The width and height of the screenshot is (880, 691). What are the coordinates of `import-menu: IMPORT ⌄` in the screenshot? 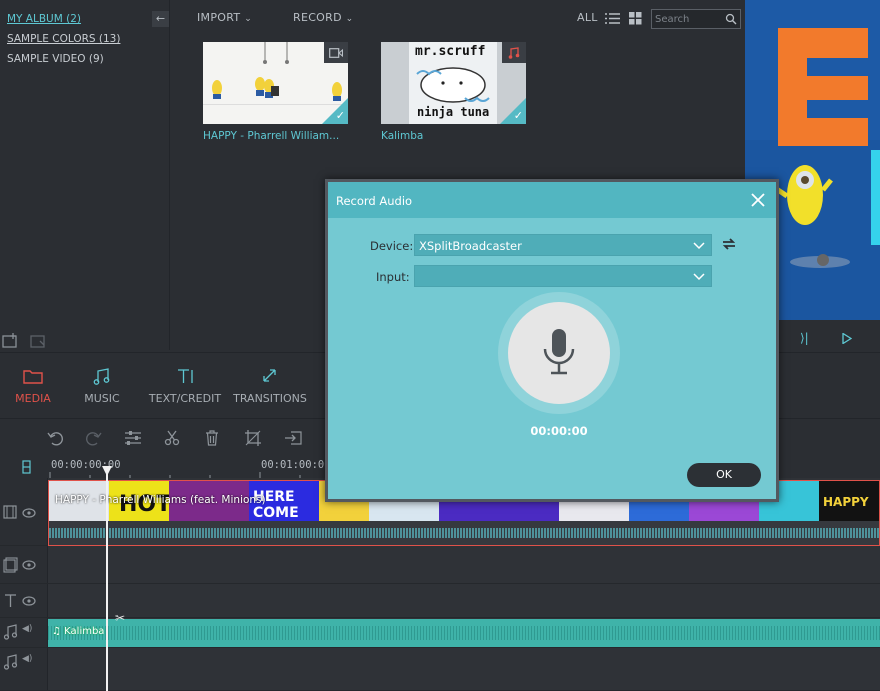 It's located at (224, 17).